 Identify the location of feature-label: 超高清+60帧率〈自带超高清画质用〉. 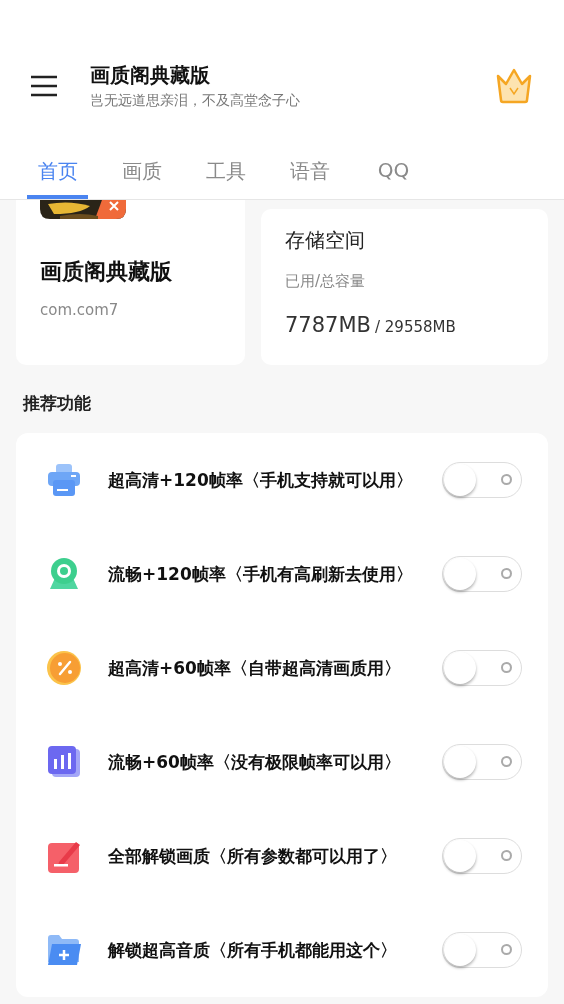
(255, 668).